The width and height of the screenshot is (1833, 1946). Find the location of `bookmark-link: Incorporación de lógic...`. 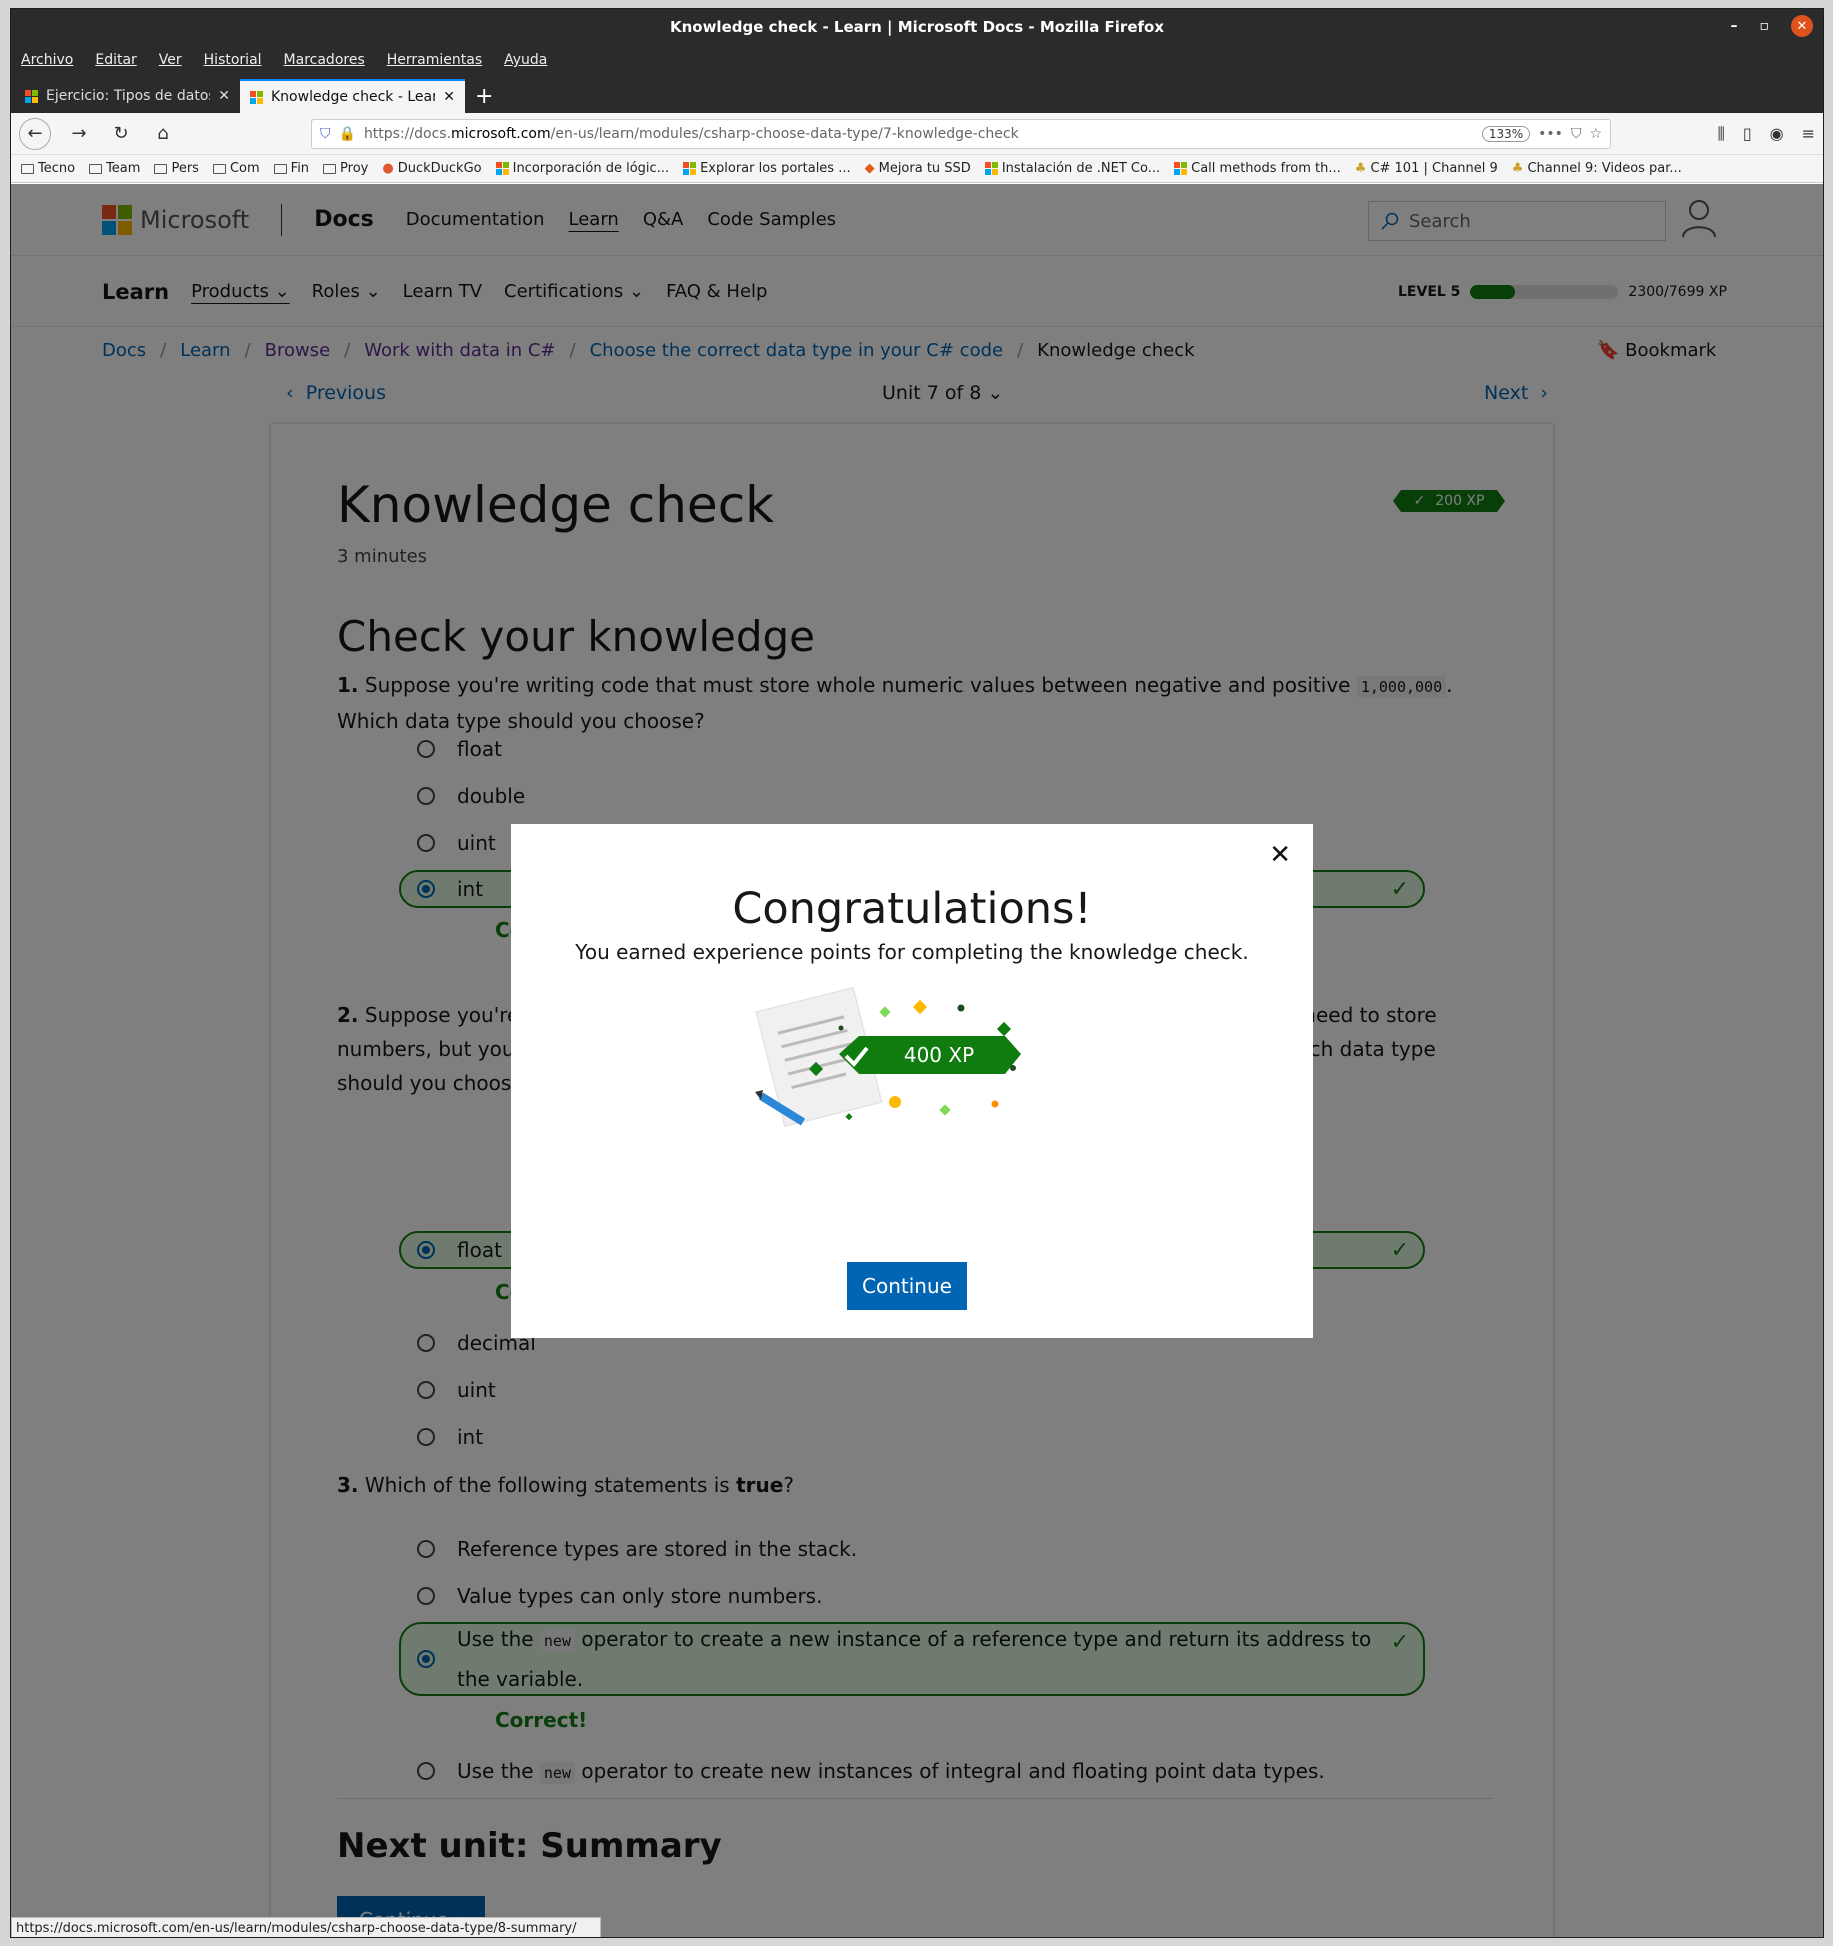

bookmark-link: Incorporación de lógic... is located at coordinates (582, 168).